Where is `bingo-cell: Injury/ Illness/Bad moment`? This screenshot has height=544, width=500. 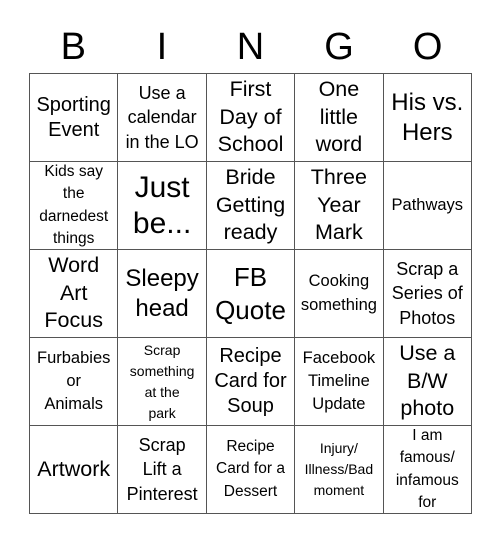 bingo-cell: Injury/ Illness/Bad moment is located at coordinates (339, 470).